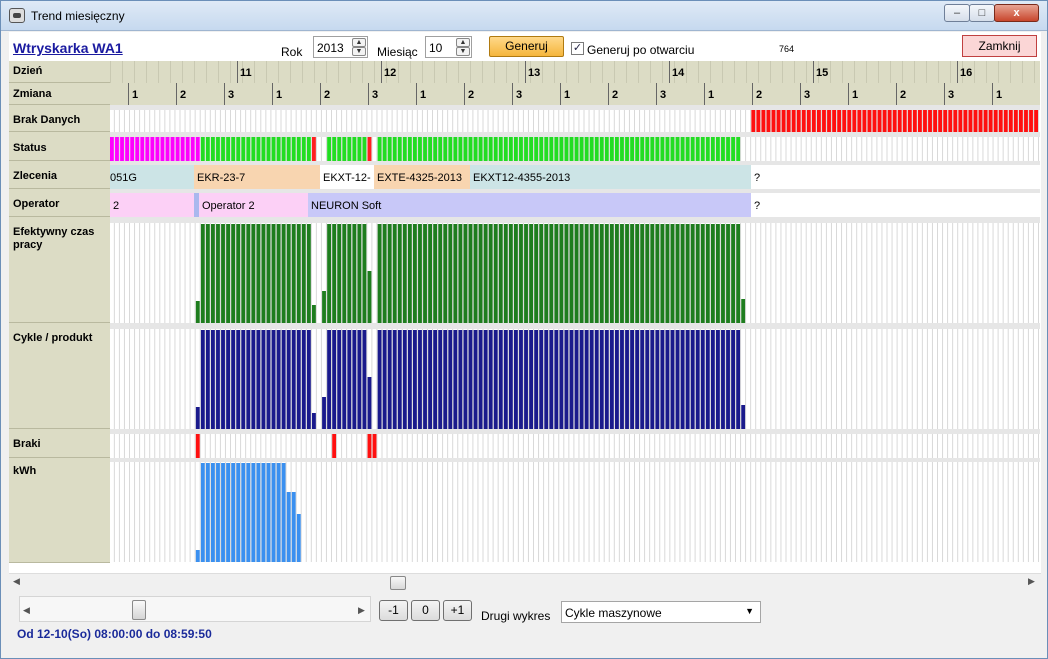 This screenshot has width=1048, height=659. Describe the element at coordinates (957, 13) in the screenshot. I see `minimize-button: –` at that location.